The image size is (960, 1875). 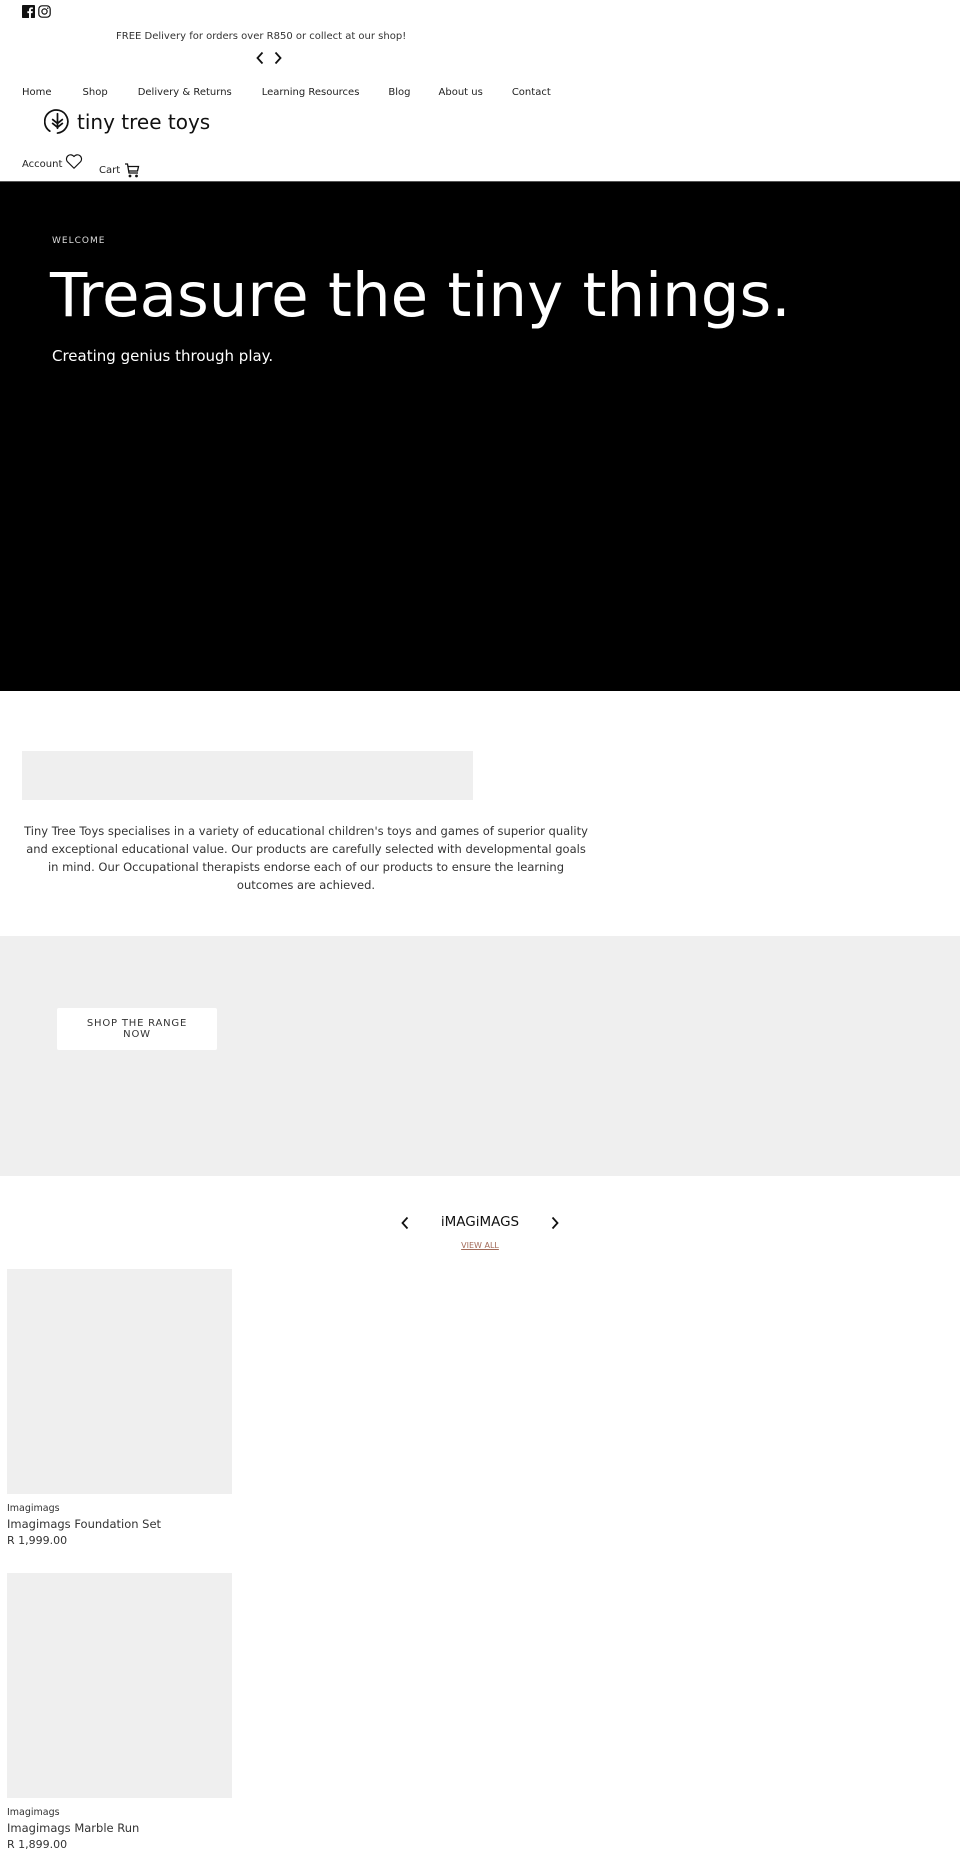 What do you see at coordinates (399, 92) in the screenshot?
I see `nav-item-blog: Blog` at bounding box center [399, 92].